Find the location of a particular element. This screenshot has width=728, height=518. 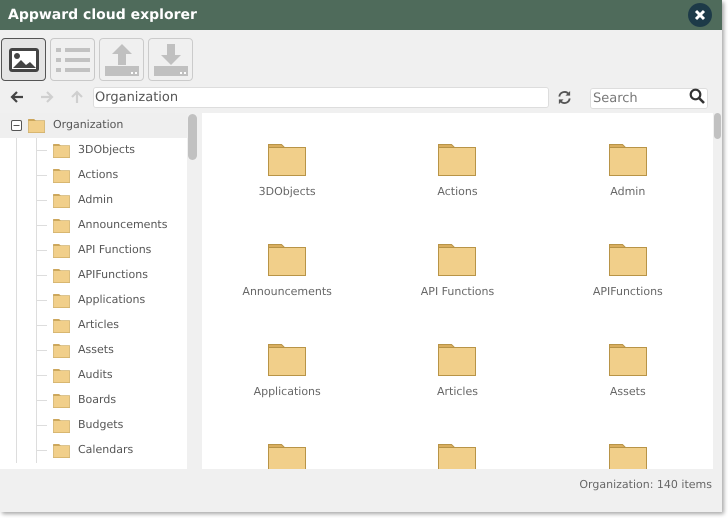

tree-item: Organization is located at coordinates (93, 125).